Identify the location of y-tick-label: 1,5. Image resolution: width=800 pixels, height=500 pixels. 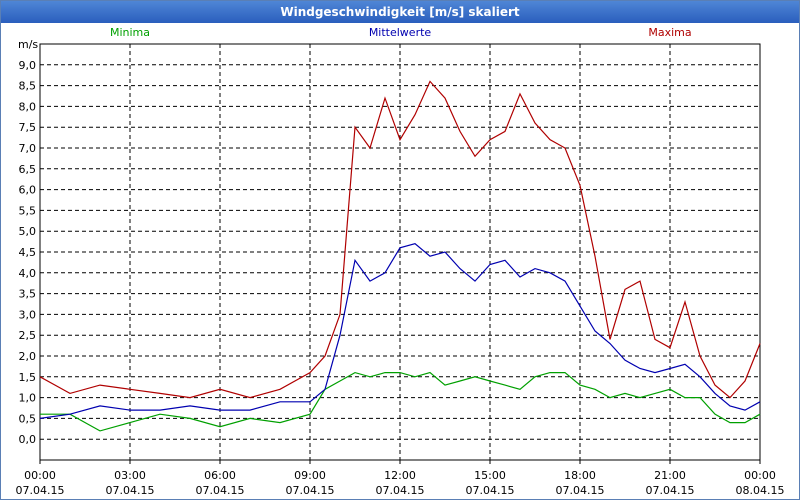
(28, 377).